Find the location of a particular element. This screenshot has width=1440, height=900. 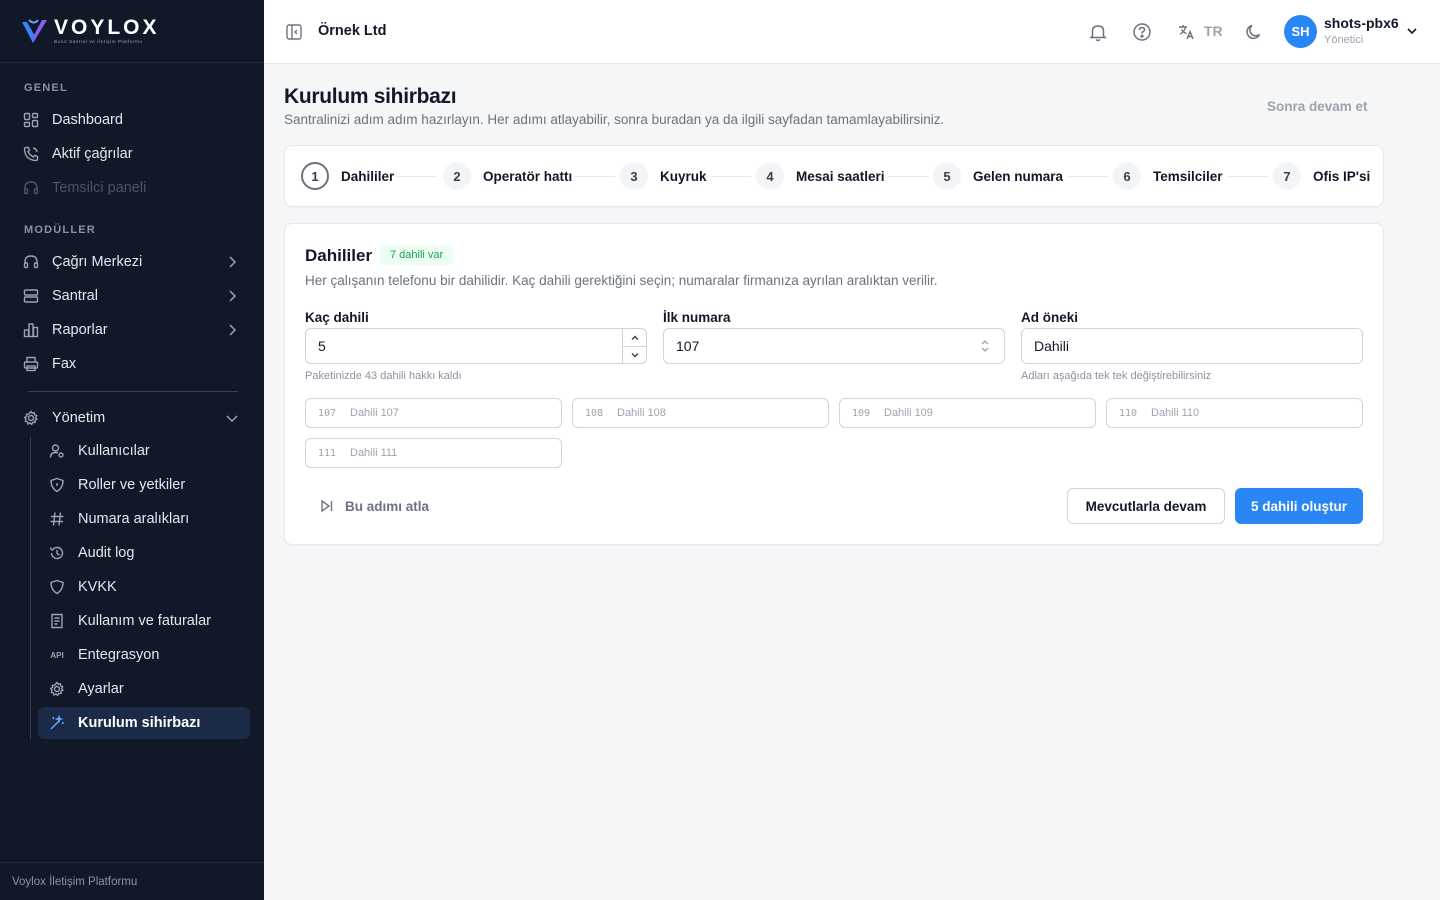

section-label-modules: MODÜLLER is located at coordinates (60, 230).